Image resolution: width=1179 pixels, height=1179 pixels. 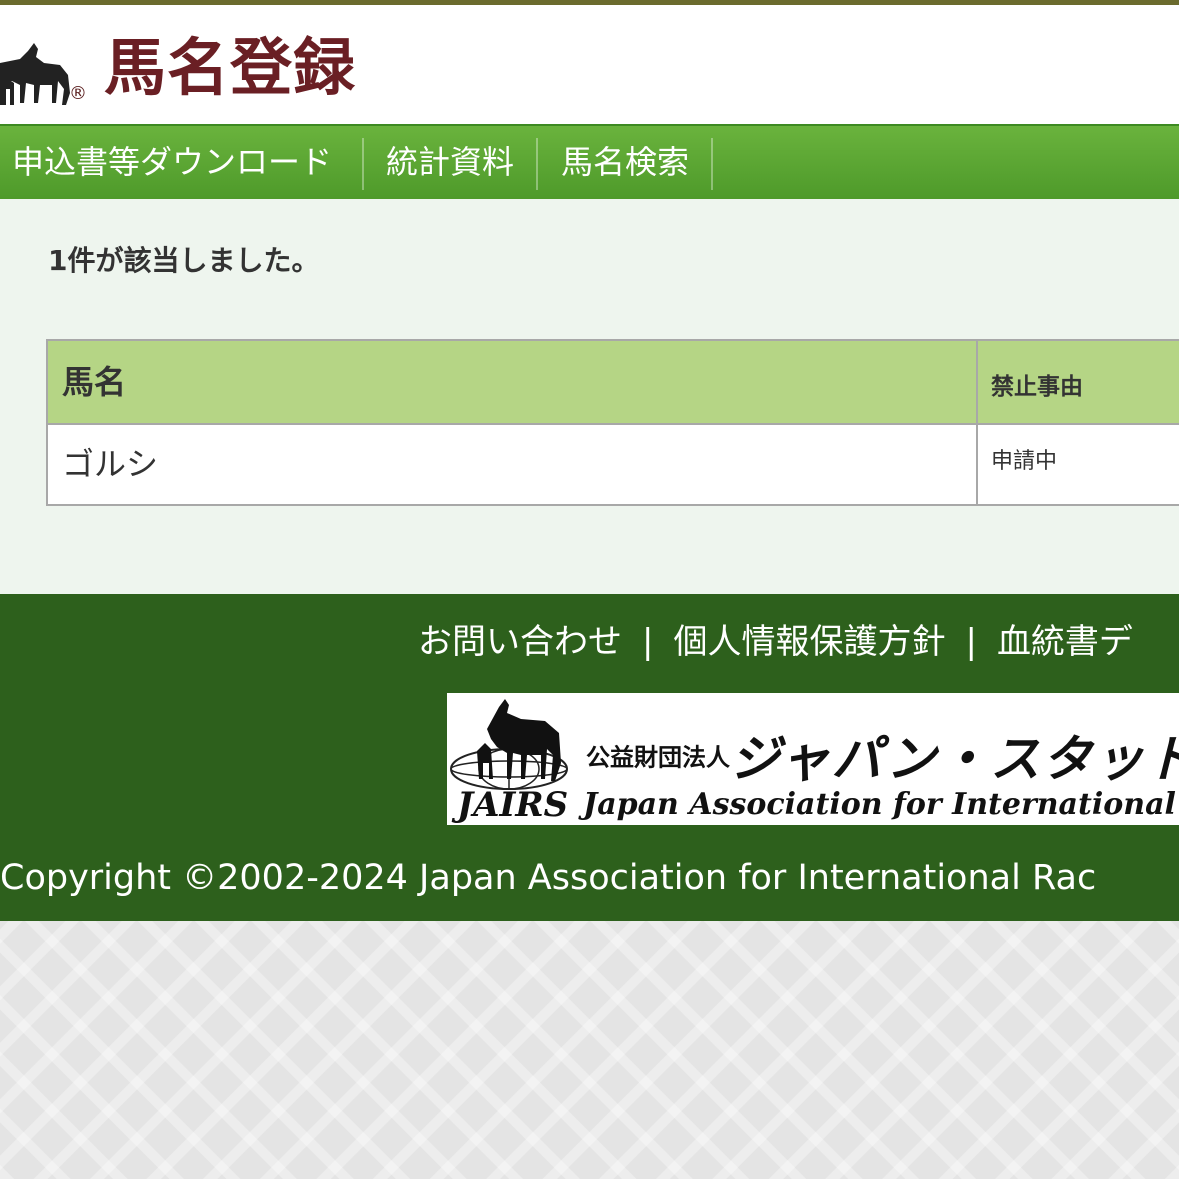 I want to click on registered-mark: ®, so click(x=78, y=93).